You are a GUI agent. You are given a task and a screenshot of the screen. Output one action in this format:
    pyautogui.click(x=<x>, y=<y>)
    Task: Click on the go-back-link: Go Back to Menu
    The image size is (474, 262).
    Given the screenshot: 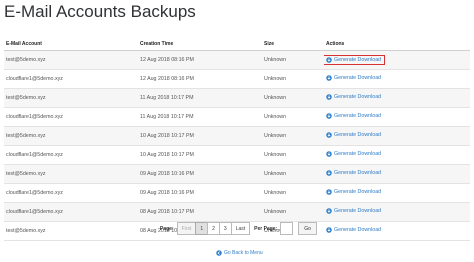 What is the action you would take?
    pyautogui.click(x=239, y=253)
    